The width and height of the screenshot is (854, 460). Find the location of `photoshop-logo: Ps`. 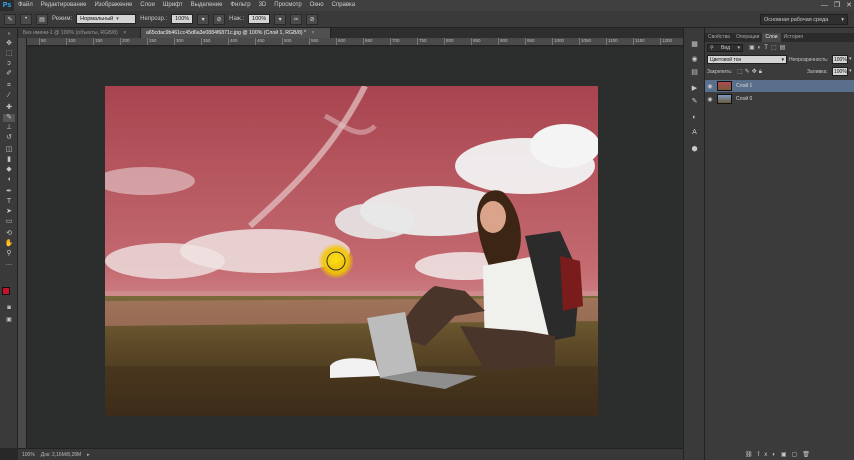

photoshop-logo: Ps is located at coordinates (7, 5).